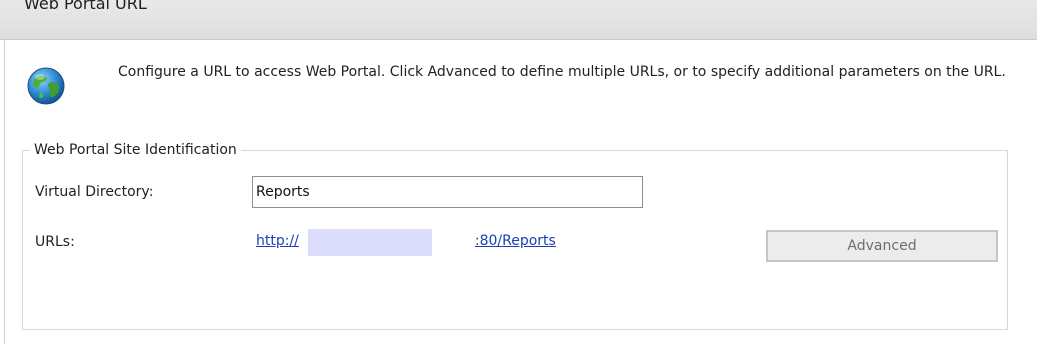  What do you see at coordinates (4, 191) in the screenshot?
I see `panel-left-border` at bounding box center [4, 191].